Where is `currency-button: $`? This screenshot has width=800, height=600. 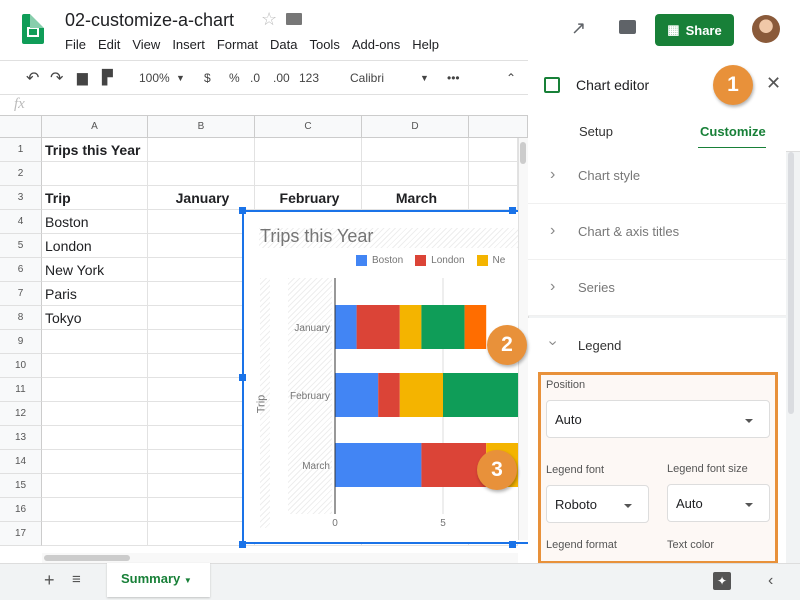 currency-button: $ is located at coordinates (207, 78).